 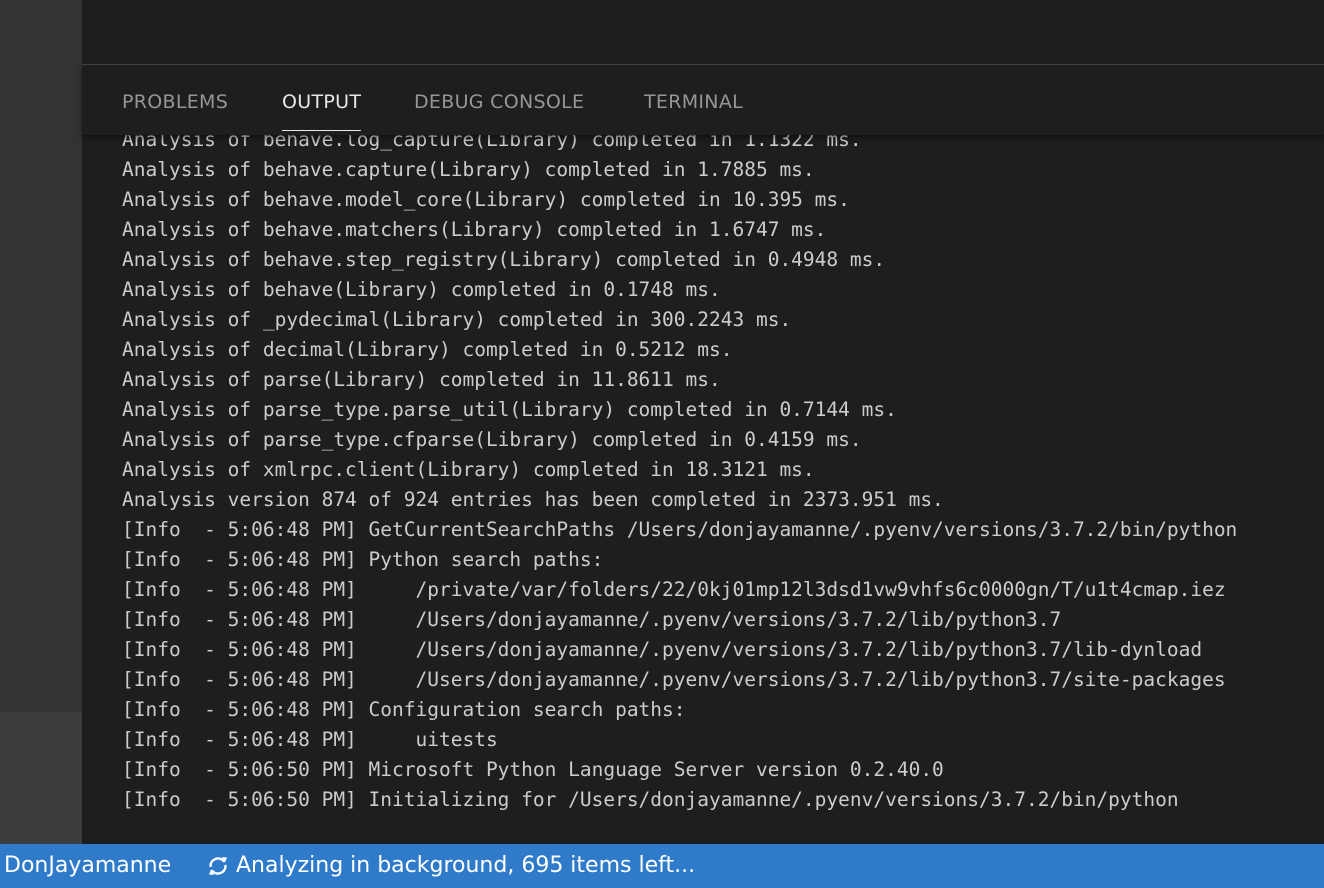 What do you see at coordinates (703, 32) in the screenshot?
I see `editor-area` at bounding box center [703, 32].